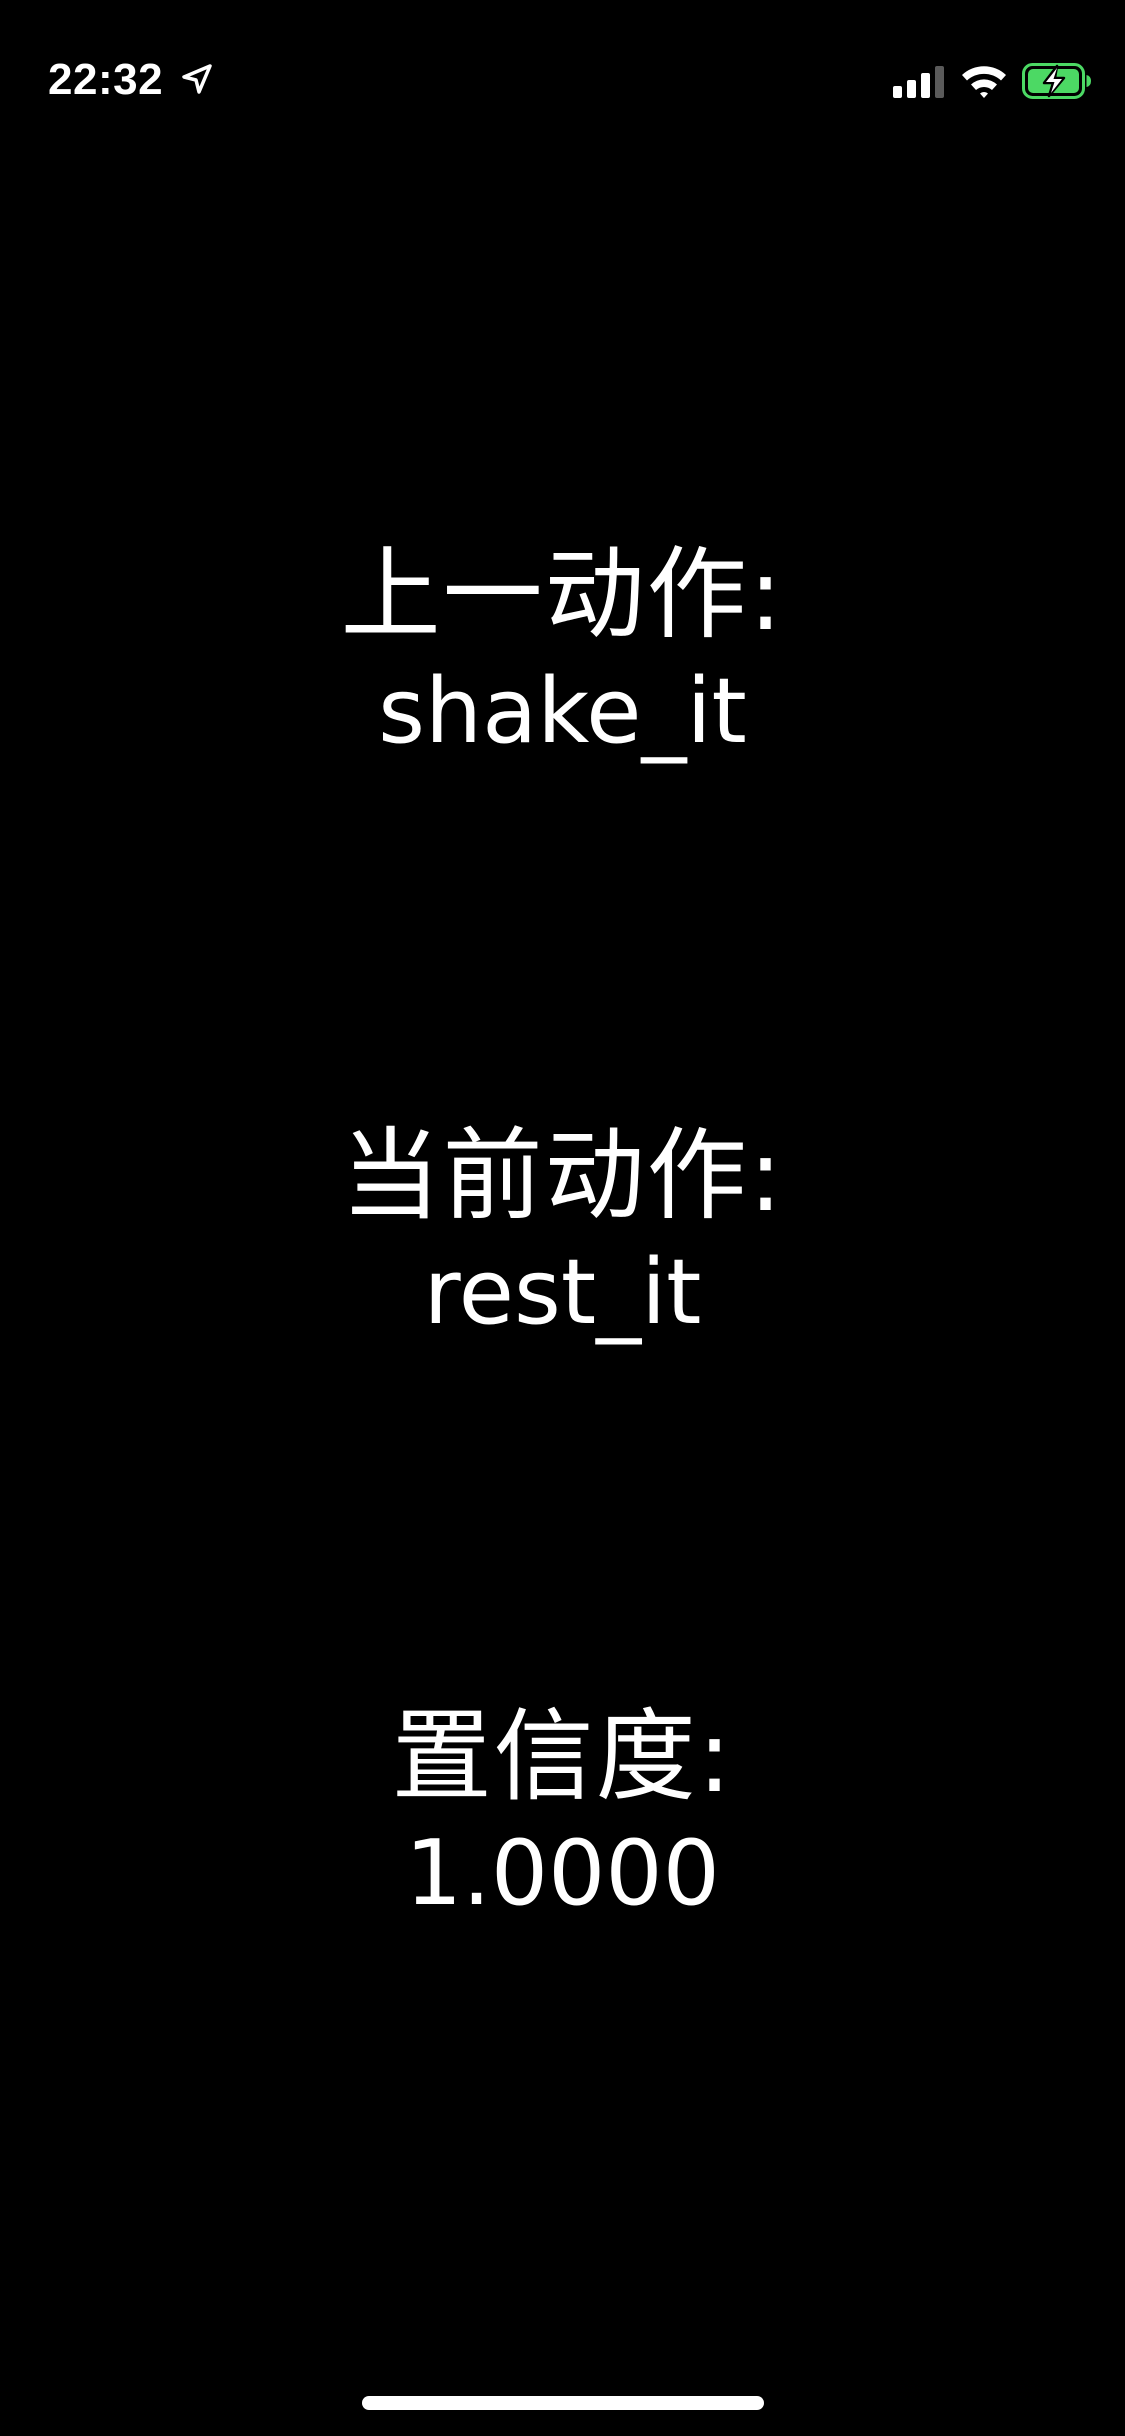  I want to click on home-indicator, so click(563, 2403).